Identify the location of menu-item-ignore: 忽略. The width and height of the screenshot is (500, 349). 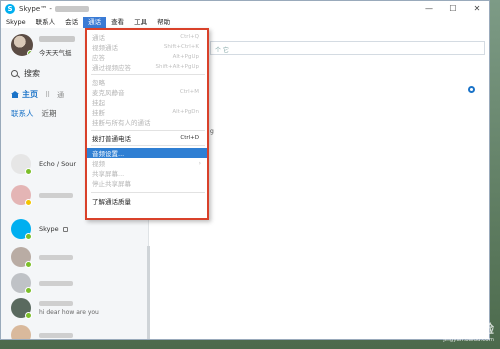
(147, 82).